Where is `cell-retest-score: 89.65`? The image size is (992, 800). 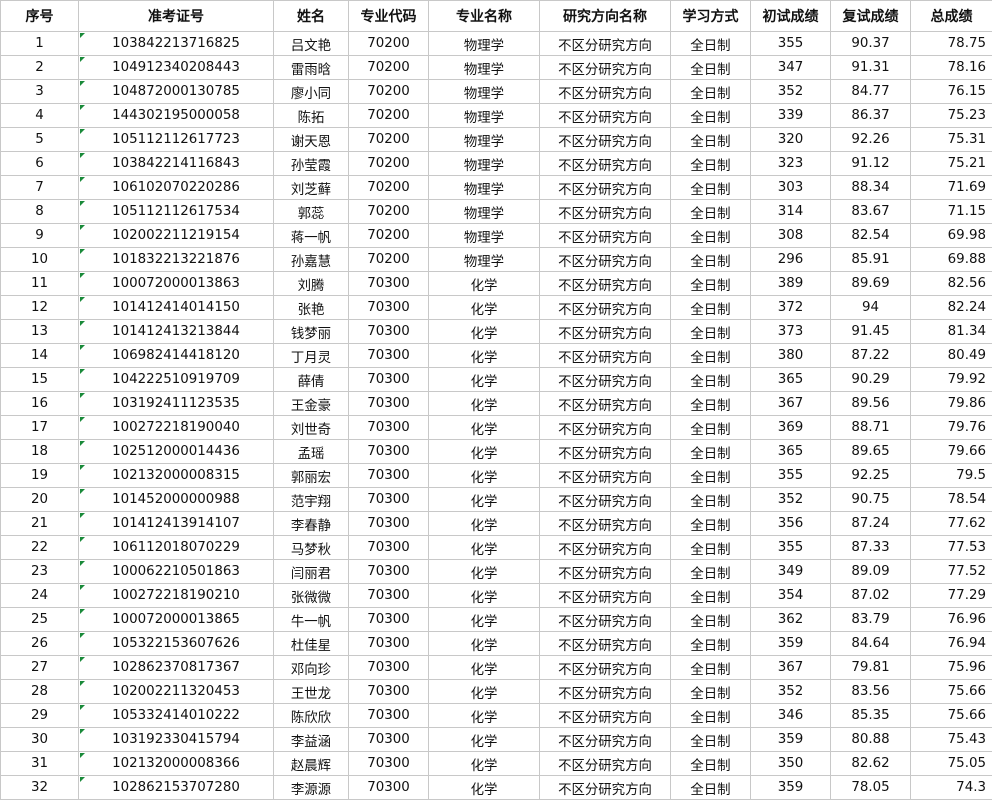
cell-retest-score: 89.65 is located at coordinates (871, 452).